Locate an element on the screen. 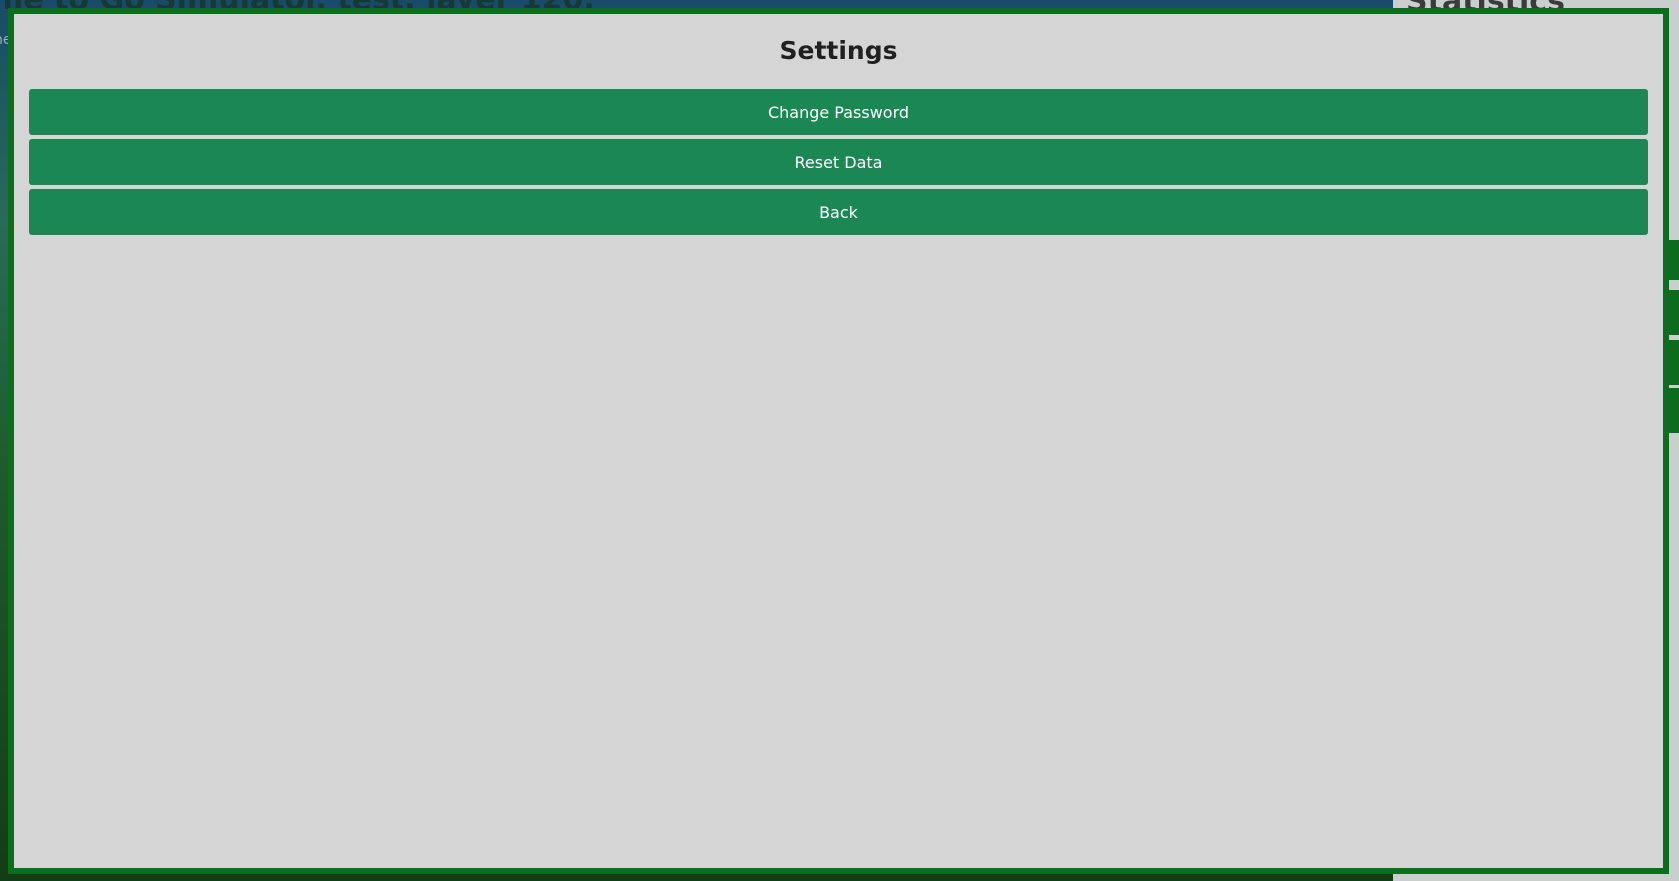  back-button: Back is located at coordinates (838, 212).